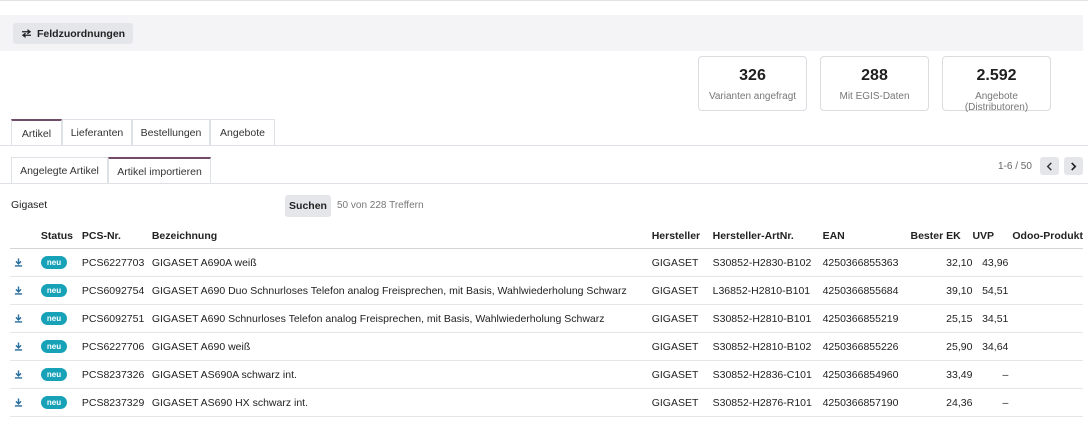  Describe the element at coordinates (242, 132) in the screenshot. I see `tab-angebote: Angebote` at that location.